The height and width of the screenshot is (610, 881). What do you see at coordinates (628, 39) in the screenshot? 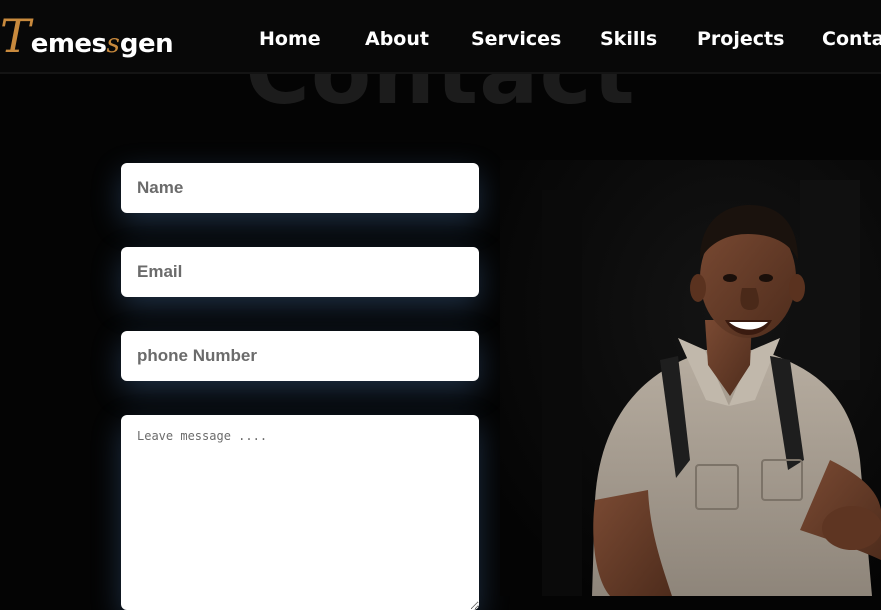
I see `nav-skills: Skills` at bounding box center [628, 39].